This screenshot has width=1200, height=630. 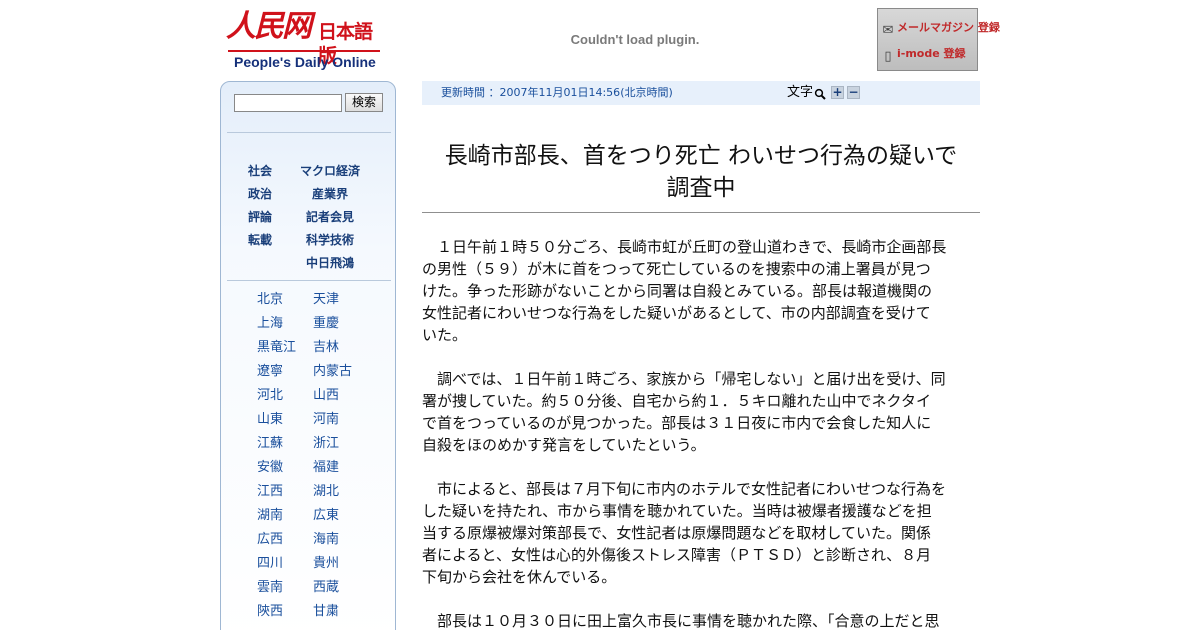 I want to click on category-link: 中日飛鴻, so click(x=330, y=263).